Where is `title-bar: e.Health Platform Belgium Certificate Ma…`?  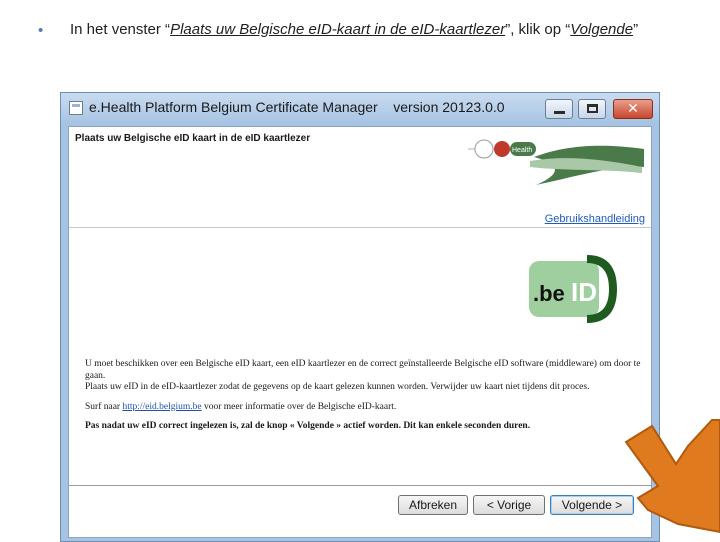 title-bar: e.Health Platform Belgium Certificate Ma… is located at coordinates (360, 108).